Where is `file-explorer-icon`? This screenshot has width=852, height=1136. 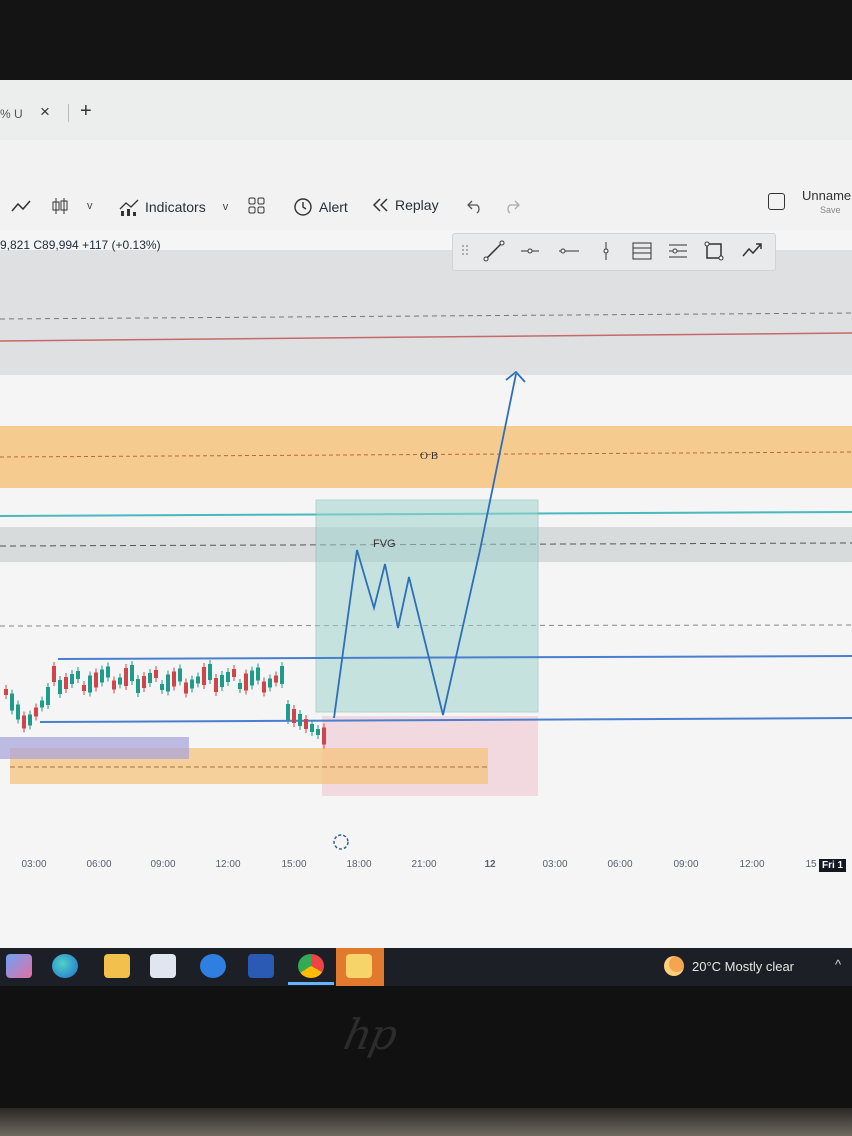
file-explorer-icon is located at coordinates (117, 966).